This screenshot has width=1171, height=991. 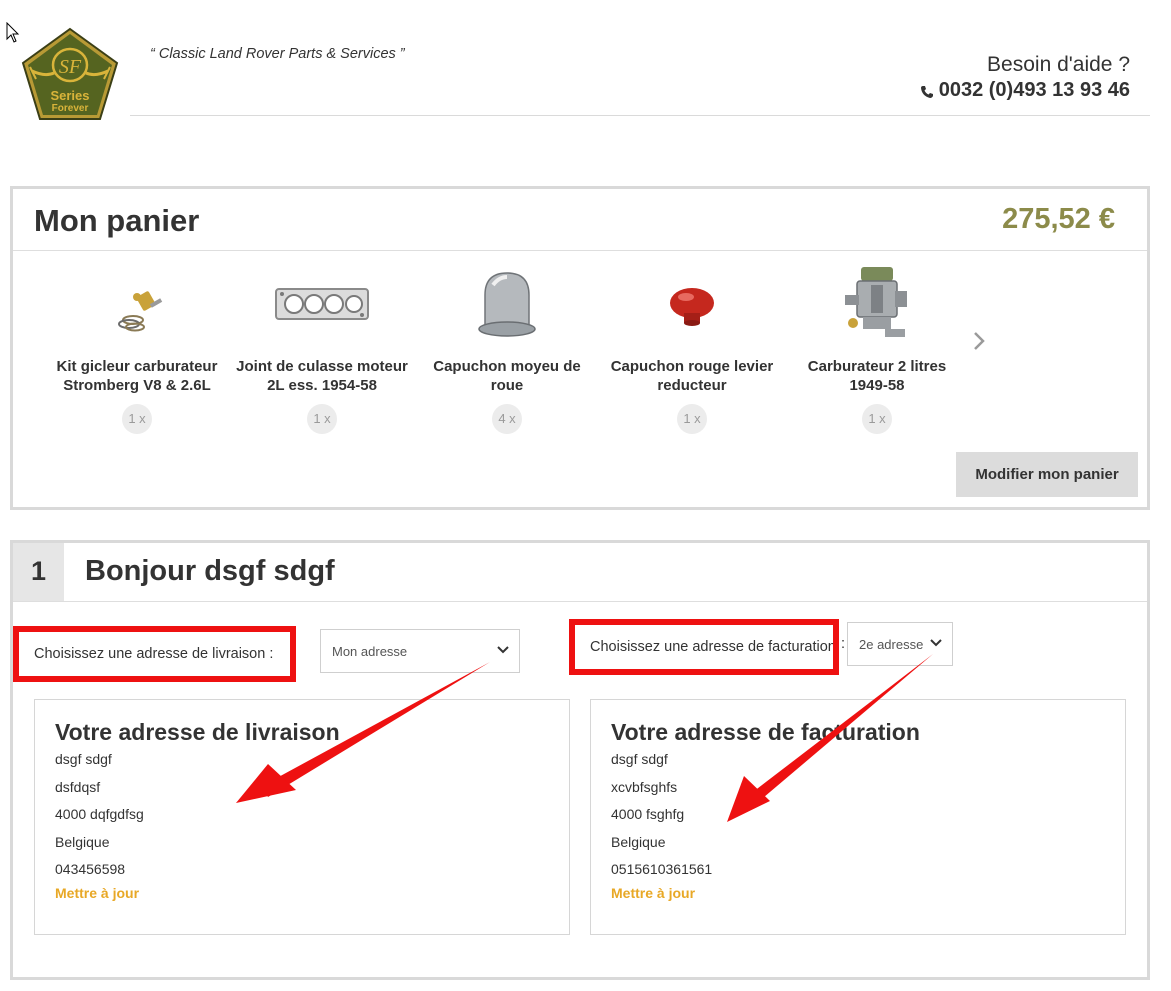 I want to click on cart-item-name: Joint de culasse moteur 2L ess. 1954-58, so click(x=322, y=376).